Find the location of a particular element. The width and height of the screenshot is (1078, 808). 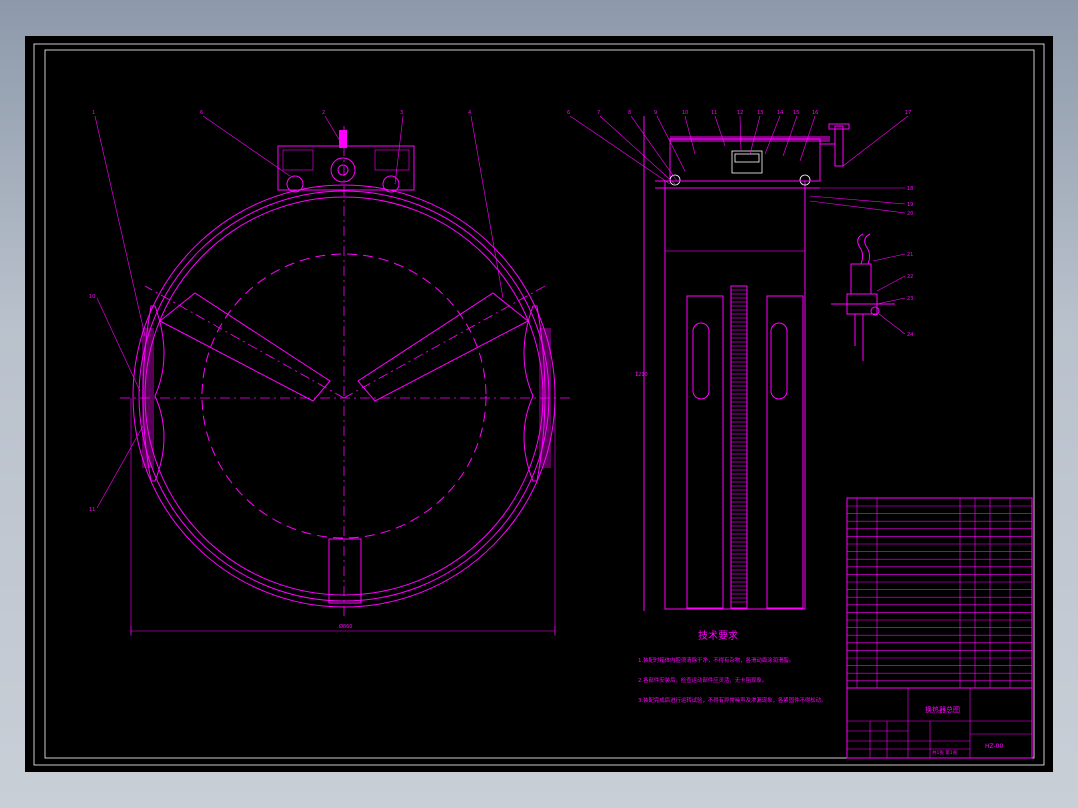

svg-text: 1210 is located at coordinates (641, 375).